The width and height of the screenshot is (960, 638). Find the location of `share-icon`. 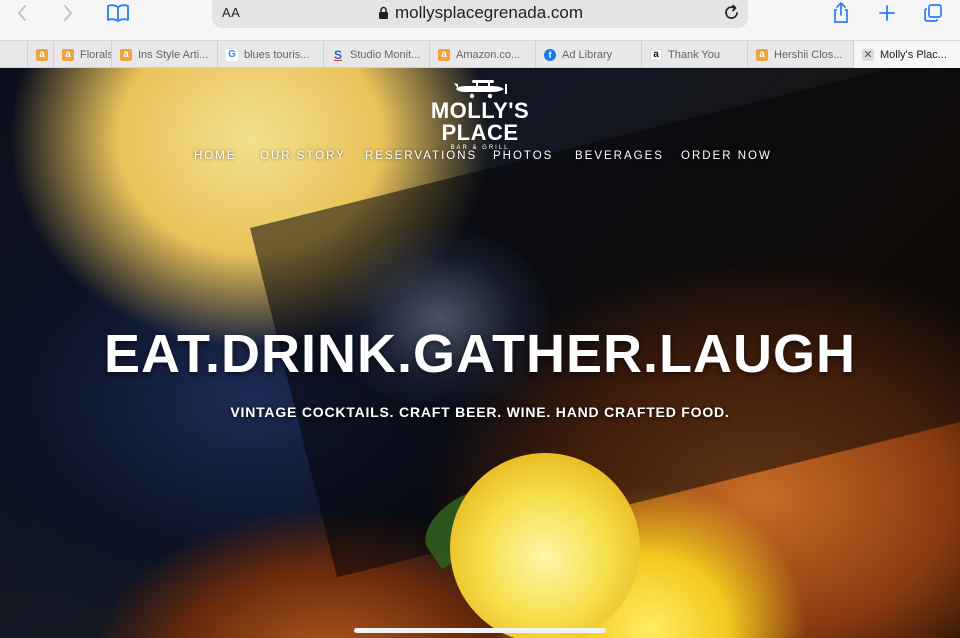

share-icon is located at coordinates (841, 12).